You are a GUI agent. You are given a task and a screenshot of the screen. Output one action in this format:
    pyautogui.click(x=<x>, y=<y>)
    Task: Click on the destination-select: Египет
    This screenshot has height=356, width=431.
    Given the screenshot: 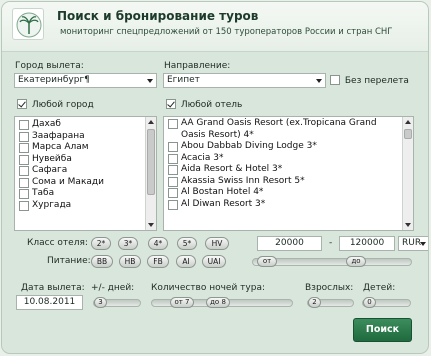 What is the action you would take?
    pyautogui.click(x=244, y=80)
    